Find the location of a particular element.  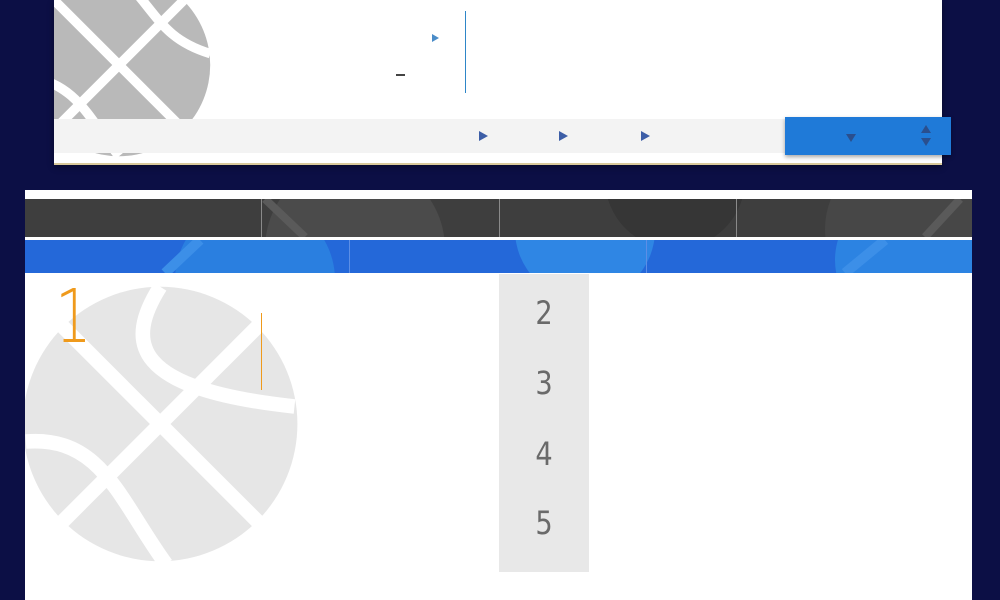

dropdown-select is located at coordinates (868, 136).